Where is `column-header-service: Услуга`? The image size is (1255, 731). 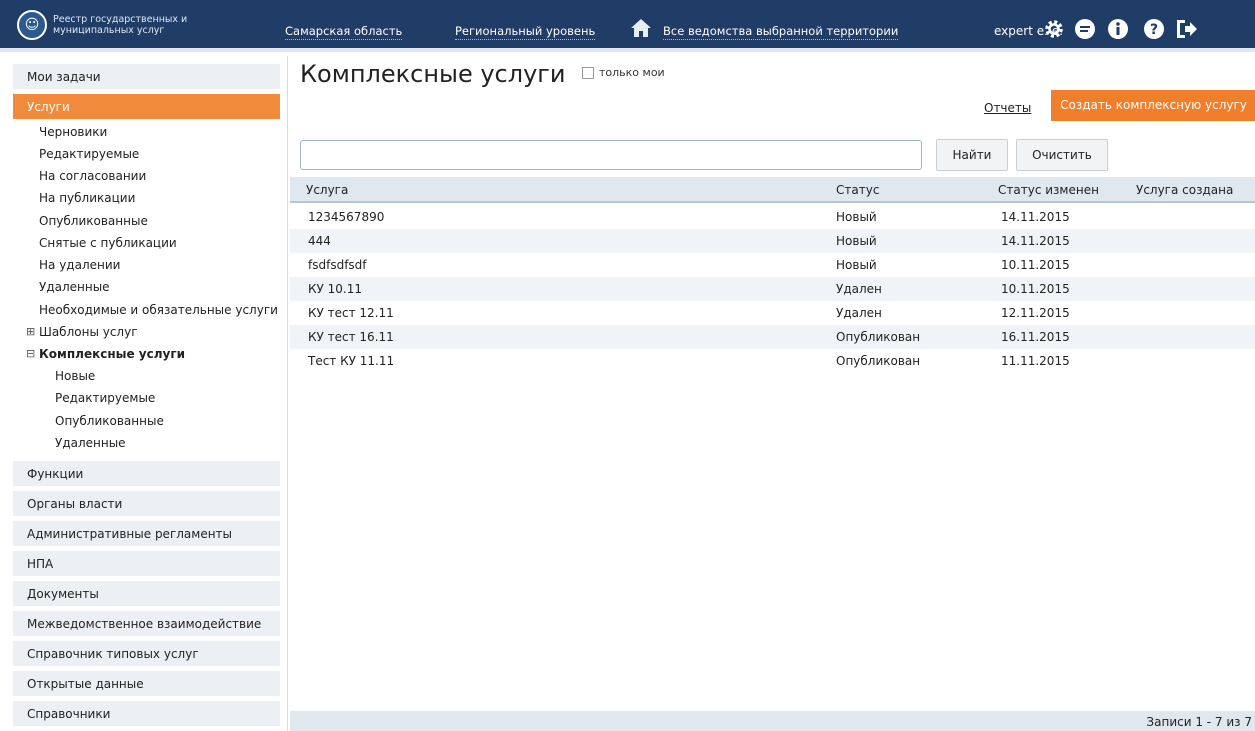
column-header-service: Услуга is located at coordinates (327, 190).